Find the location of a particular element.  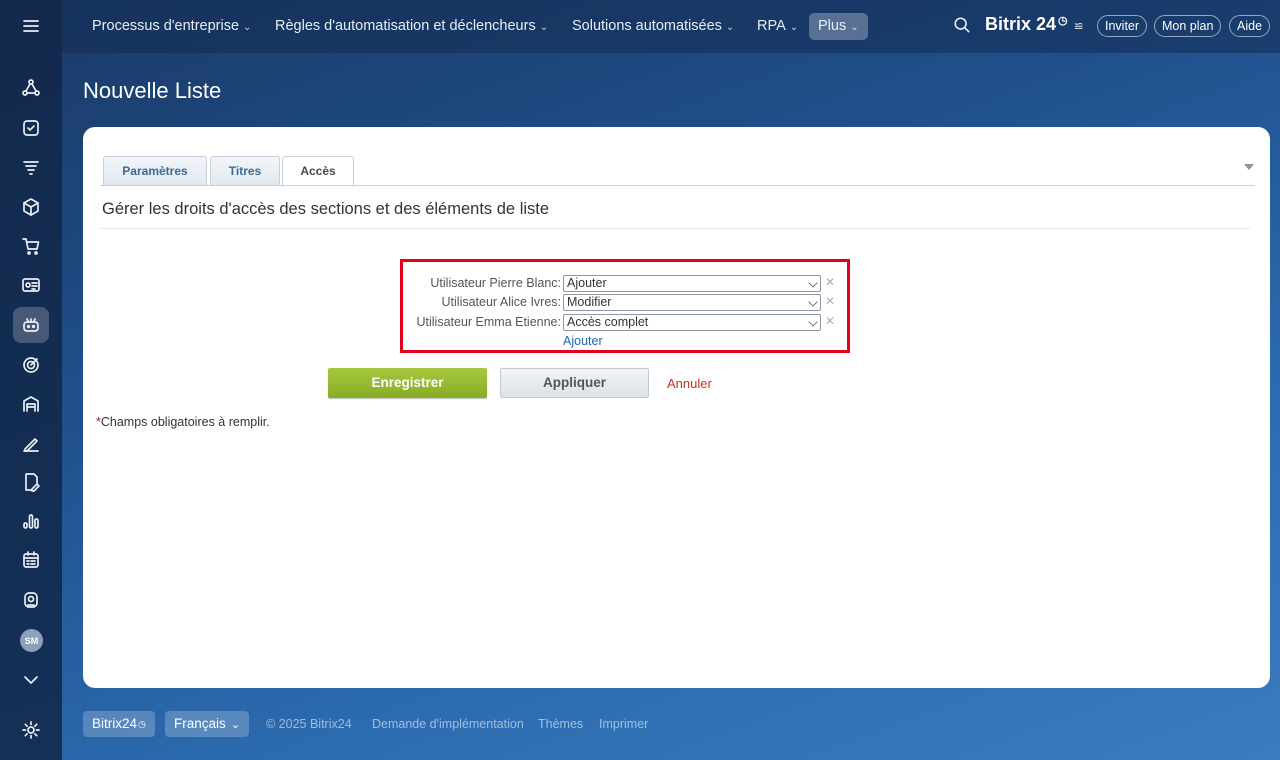

brand-logo: Bitrix 24 ◷ ≌ is located at coordinates (1034, 24).